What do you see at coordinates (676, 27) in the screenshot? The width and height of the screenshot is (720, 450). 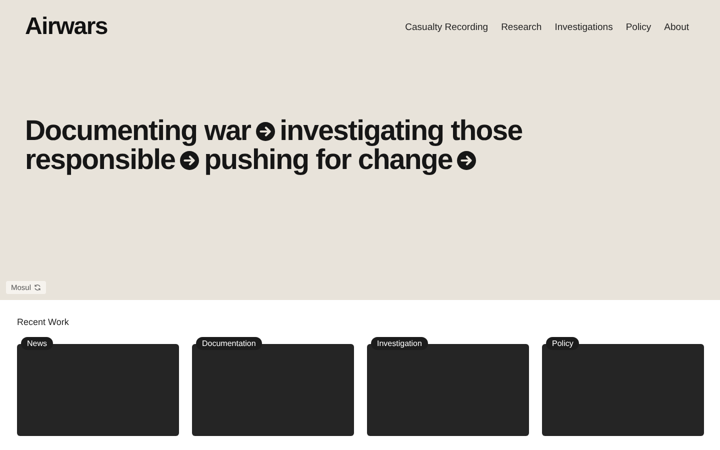 I see `nav-link: About` at bounding box center [676, 27].